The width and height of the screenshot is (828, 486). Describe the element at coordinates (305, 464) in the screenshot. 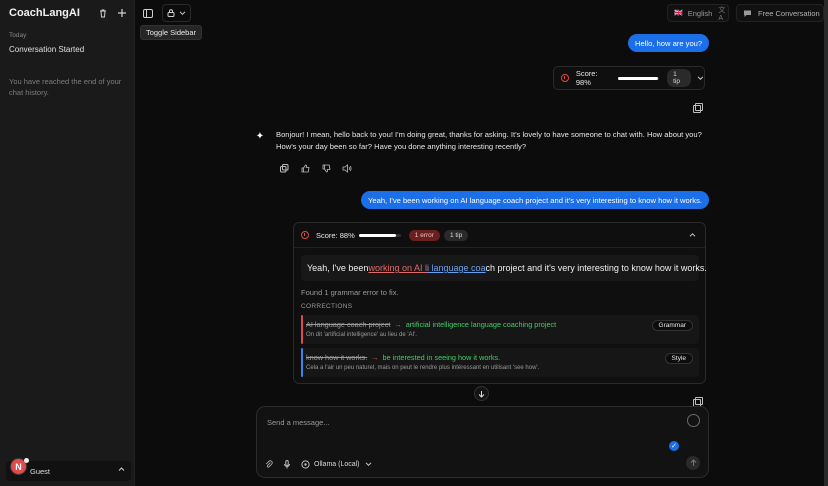

I see `model-icon` at that location.